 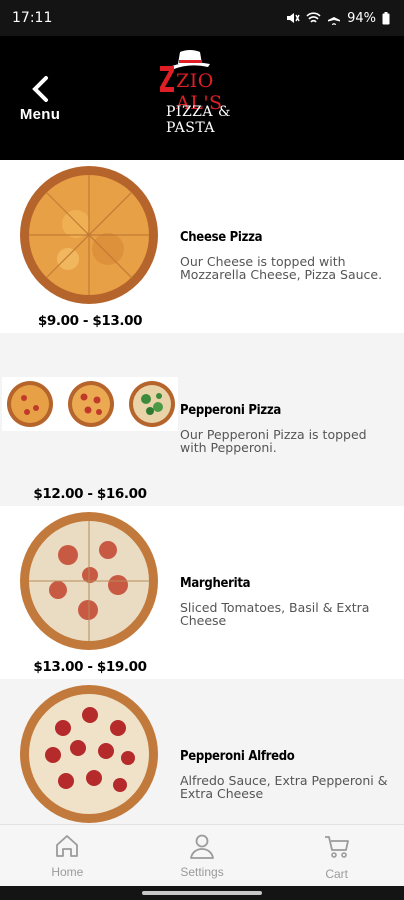 I want to click on nav-cart: Cart, so click(x=336, y=856).